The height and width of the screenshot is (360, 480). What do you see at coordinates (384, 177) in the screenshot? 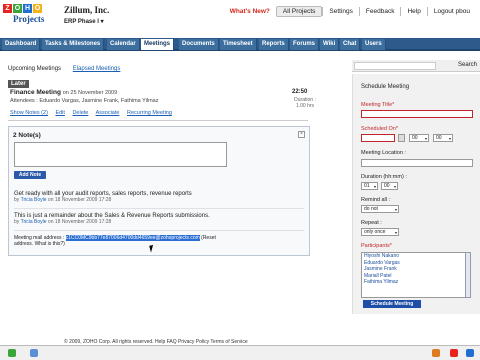
I see `duration-label: Duration (hh:mm) :` at bounding box center [384, 177].